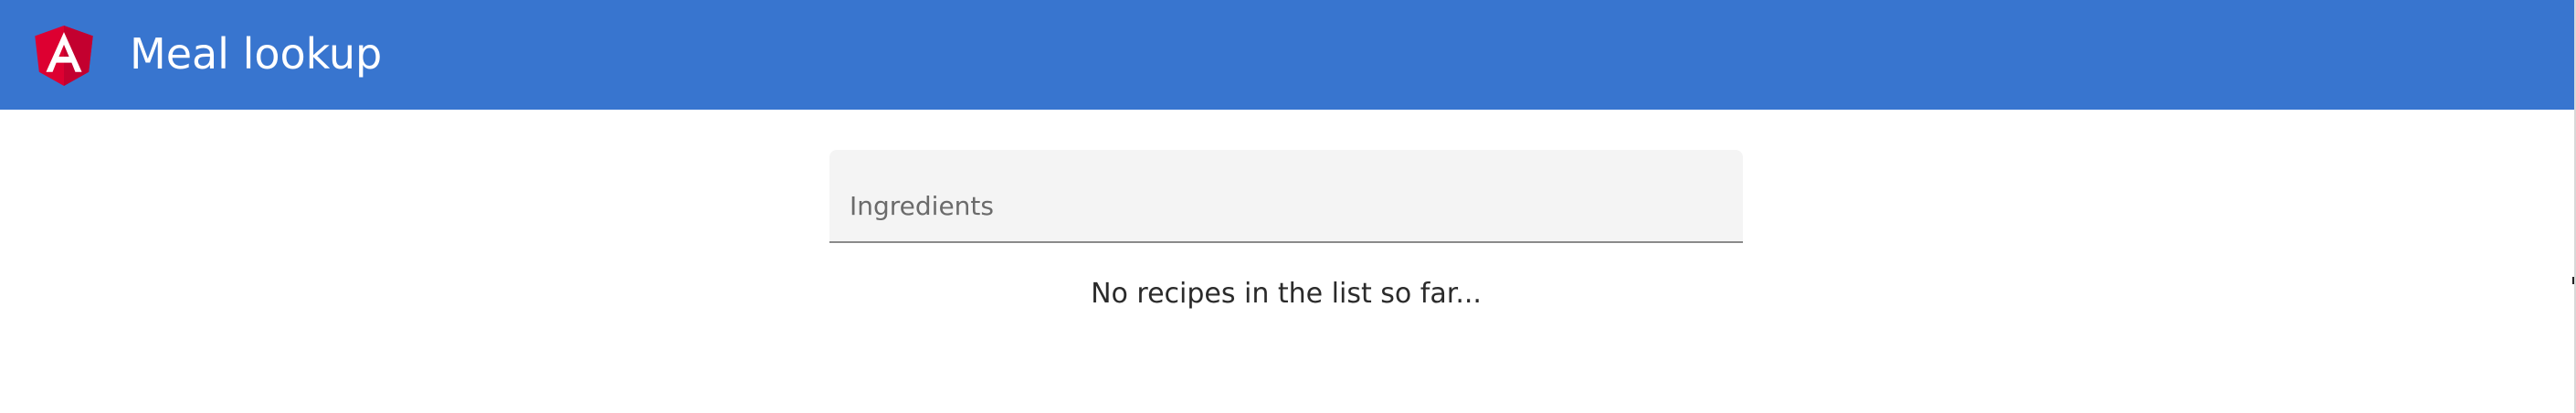 This screenshot has height=413, width=2576. What do you see at coordinates (2573, 280) in the screenshot?
I see `scrollbar-marker` at bounding box center [2573, 280].